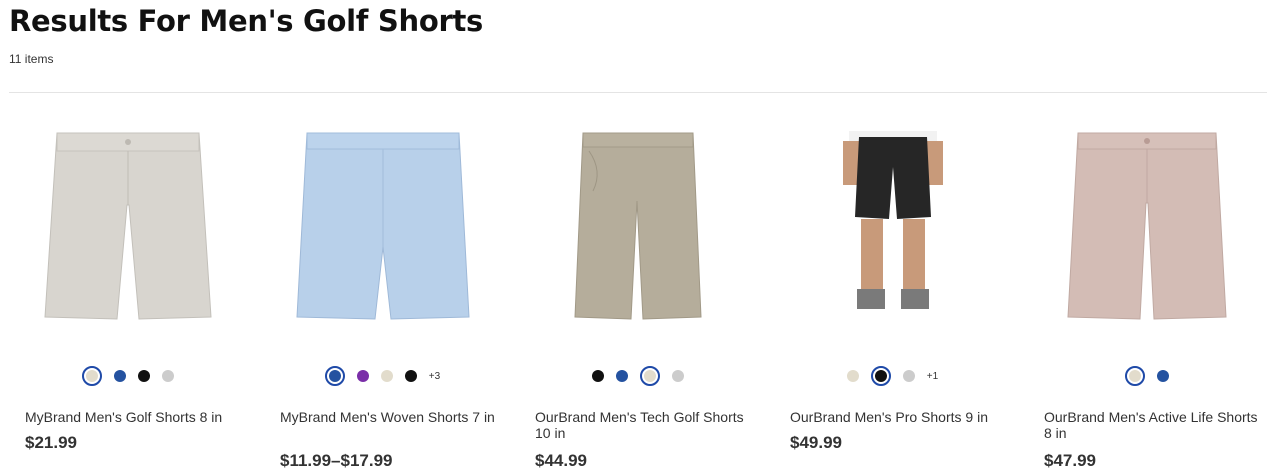 This screenshot has height=476, width=1274. I want to click on khaki-shorts-back-image, so click(637, 226).